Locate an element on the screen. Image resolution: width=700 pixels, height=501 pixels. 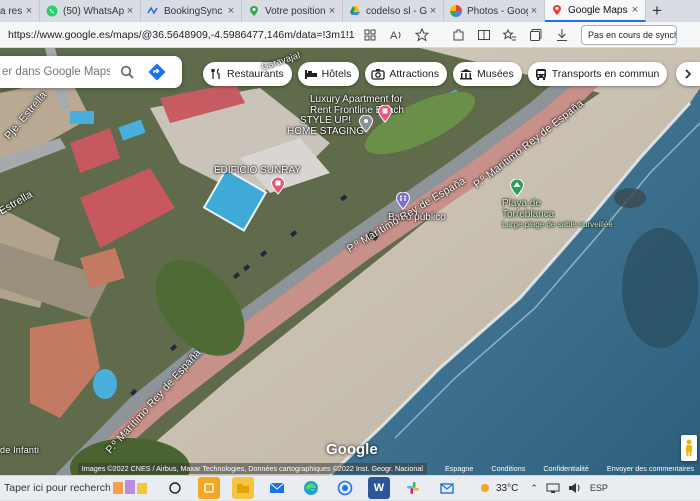
tab-photos: Photos - Goog × is located at coordinates (494, 11).